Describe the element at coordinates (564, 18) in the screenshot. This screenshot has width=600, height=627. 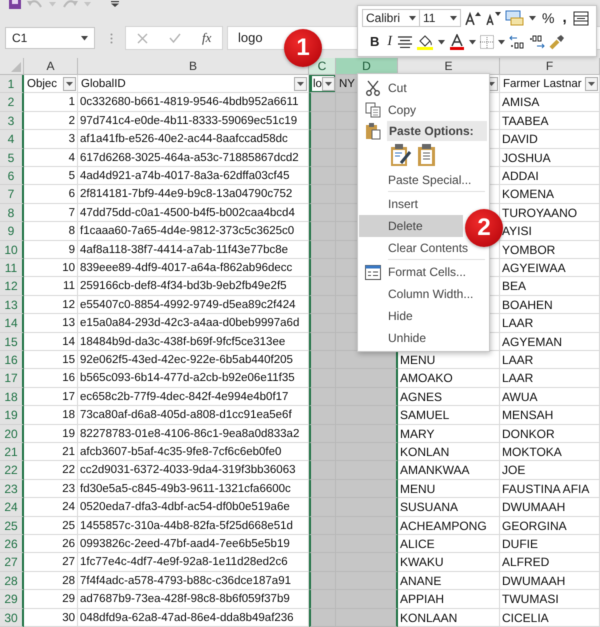
I see `comma-style-button: ,` at that location.